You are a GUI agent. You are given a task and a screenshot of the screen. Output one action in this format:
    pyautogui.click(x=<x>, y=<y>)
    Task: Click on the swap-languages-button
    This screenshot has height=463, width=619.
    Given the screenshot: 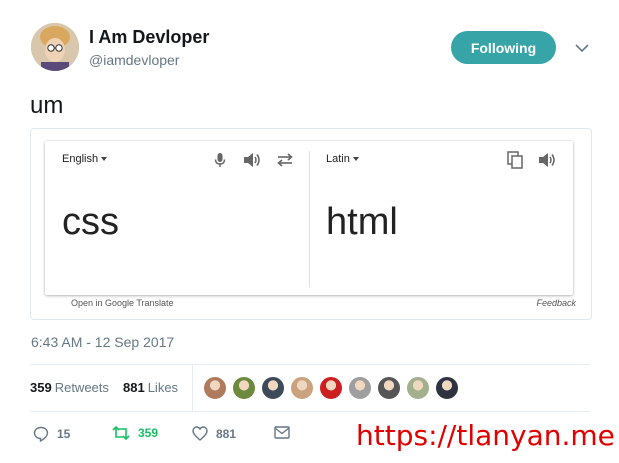 What is the action you would take?
    pyautogui.click(x=285, y=160)
    